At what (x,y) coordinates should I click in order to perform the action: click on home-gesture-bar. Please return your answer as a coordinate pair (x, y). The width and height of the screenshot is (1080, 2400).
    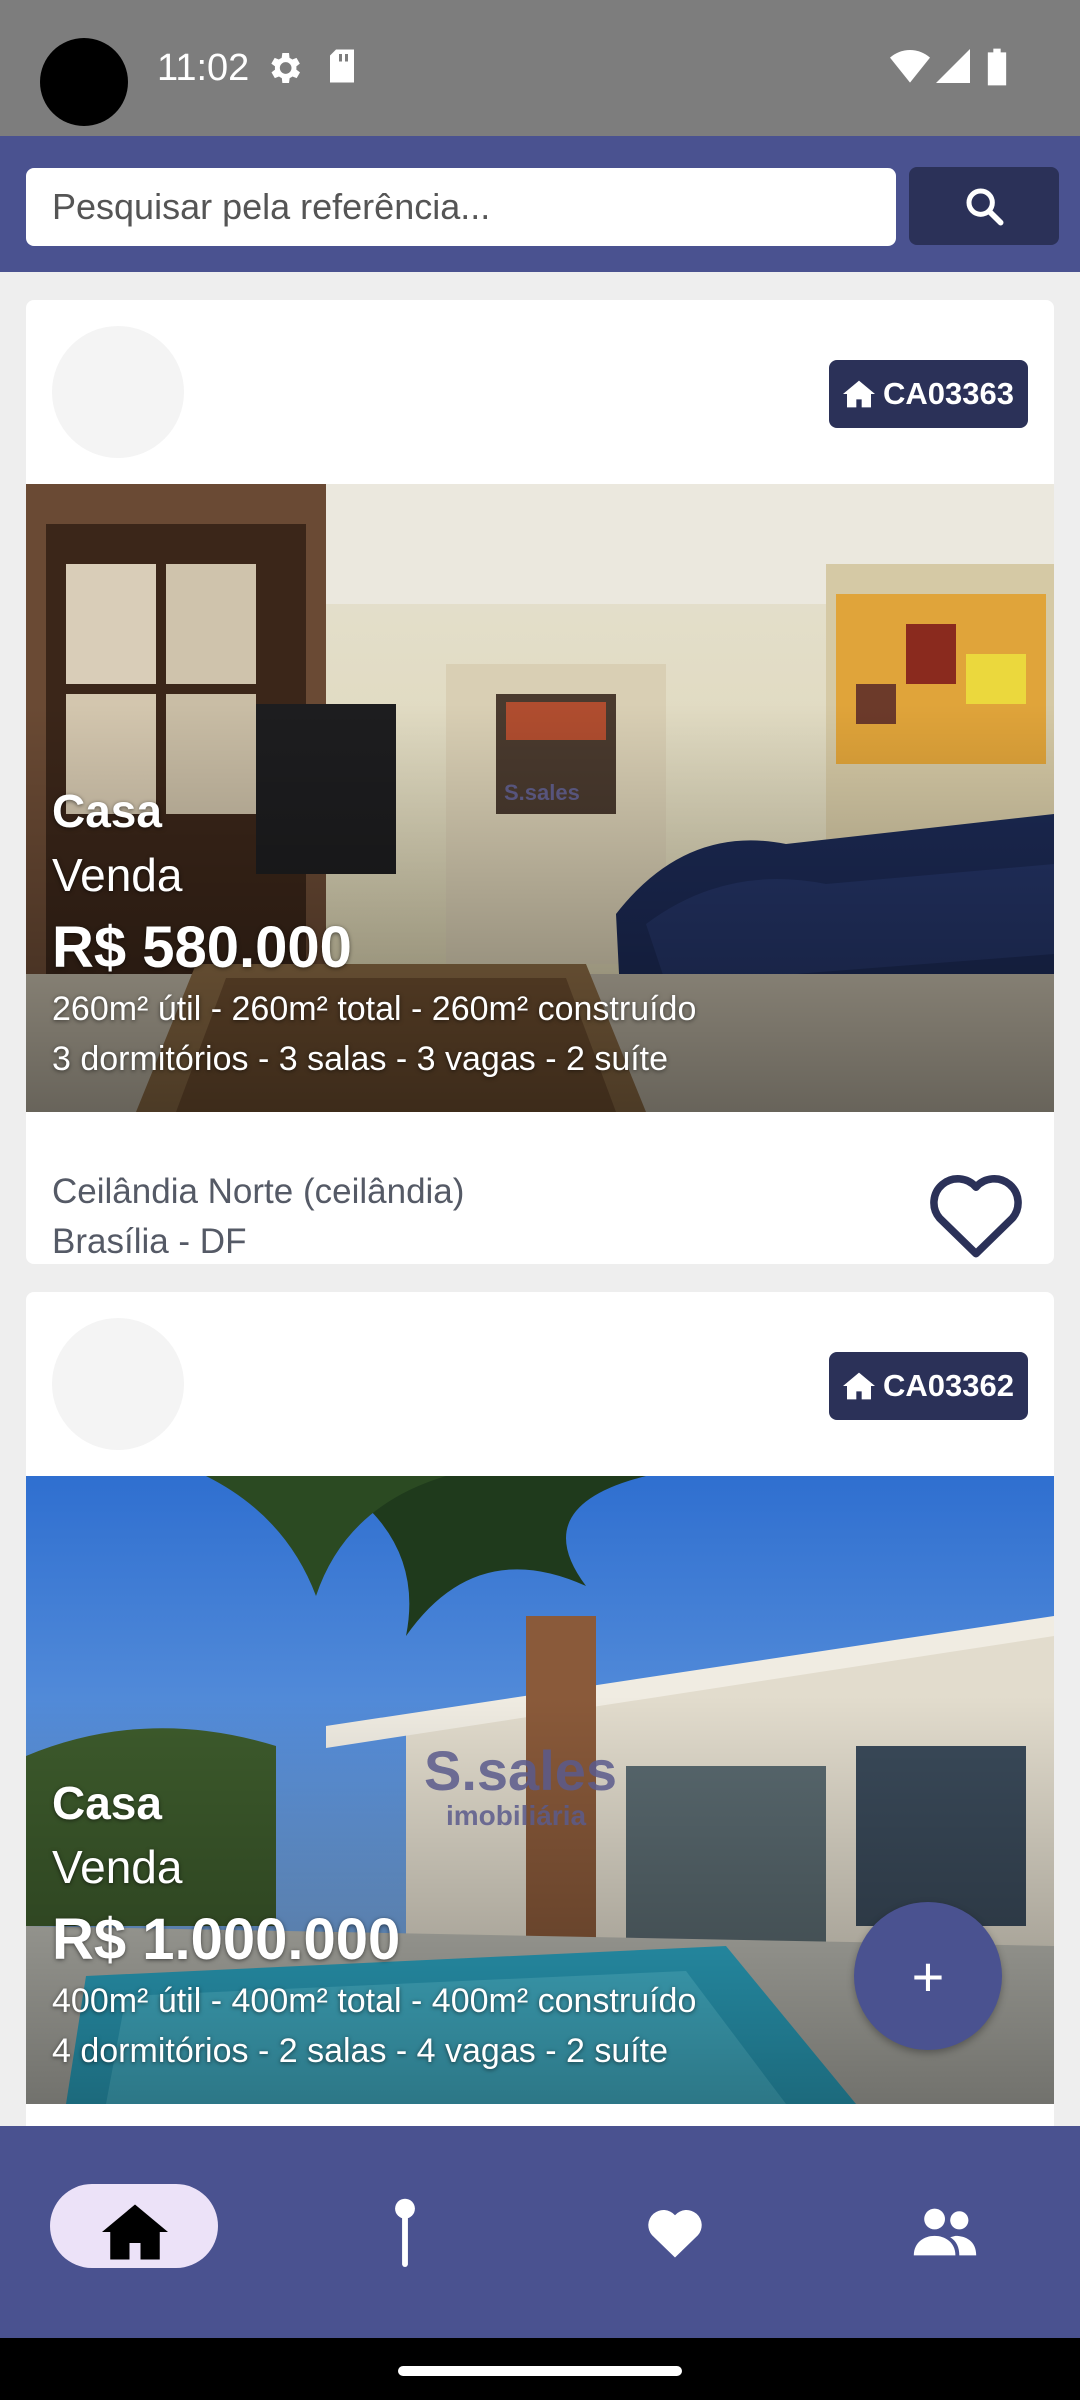
    Looking at the image, I should click on (540, 2371).